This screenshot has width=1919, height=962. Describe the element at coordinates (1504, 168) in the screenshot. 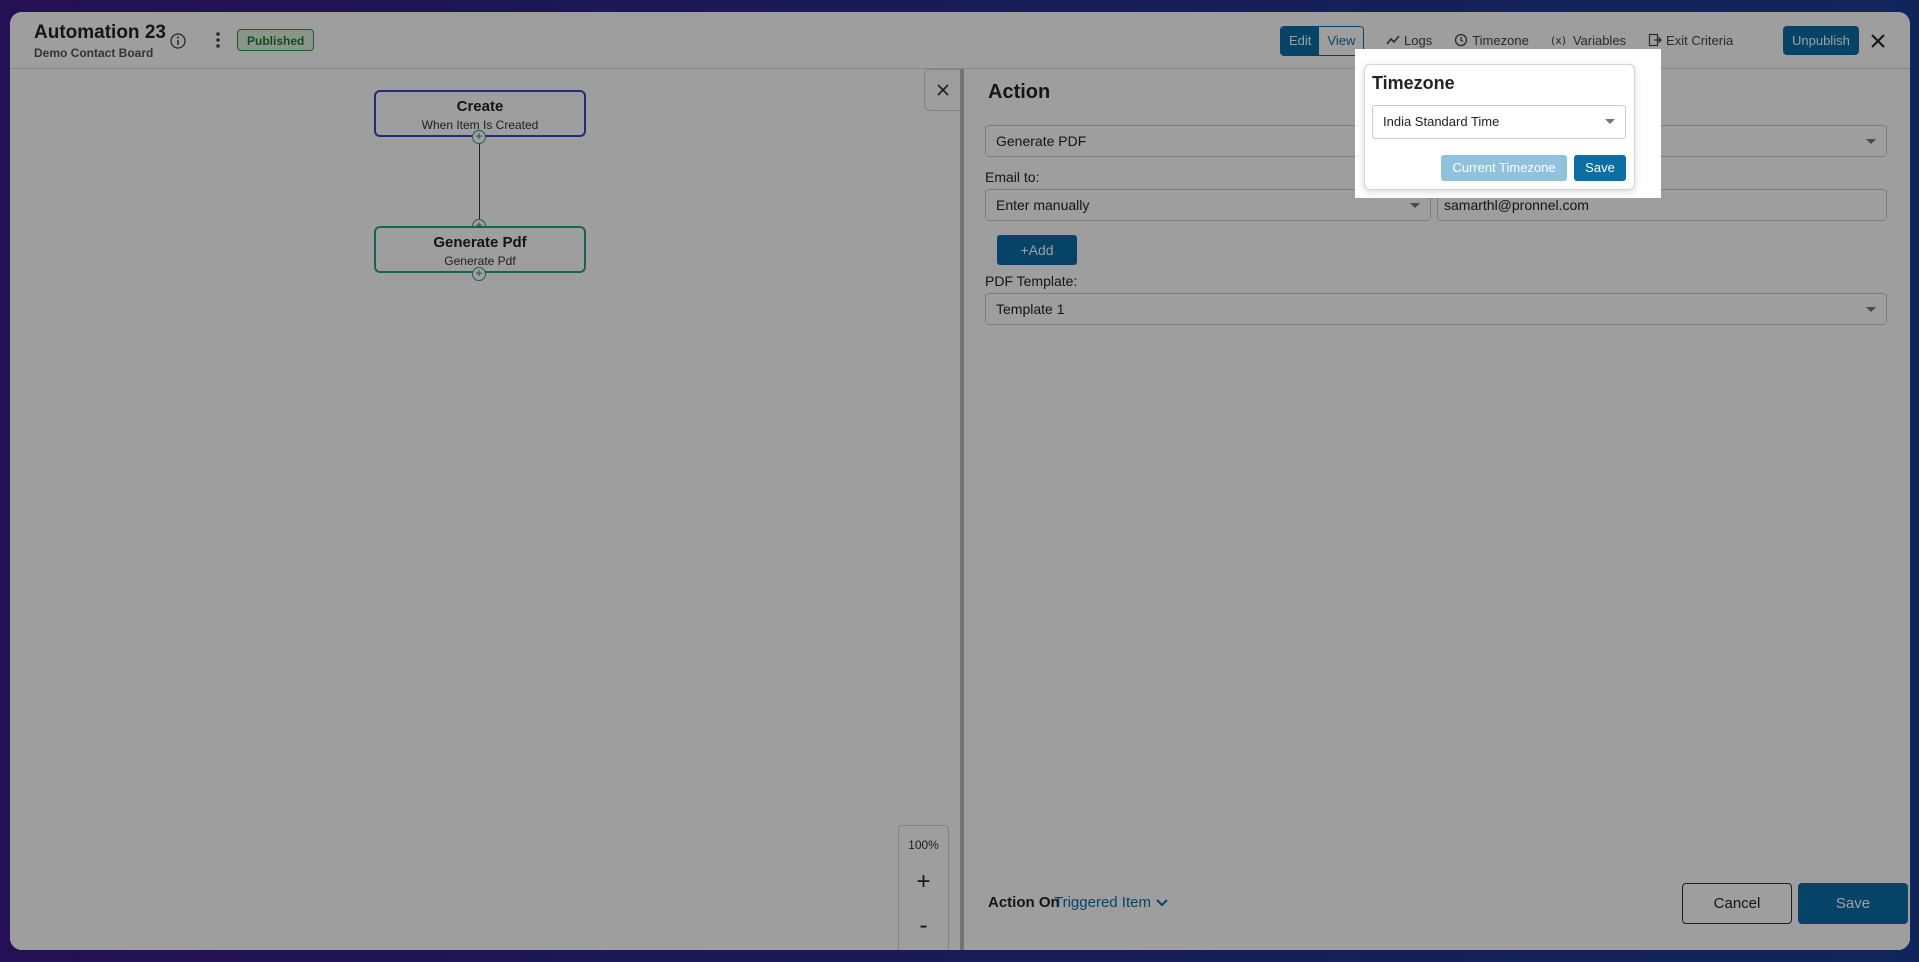

I see `current-timezone-button: Current Timezone` at that location.